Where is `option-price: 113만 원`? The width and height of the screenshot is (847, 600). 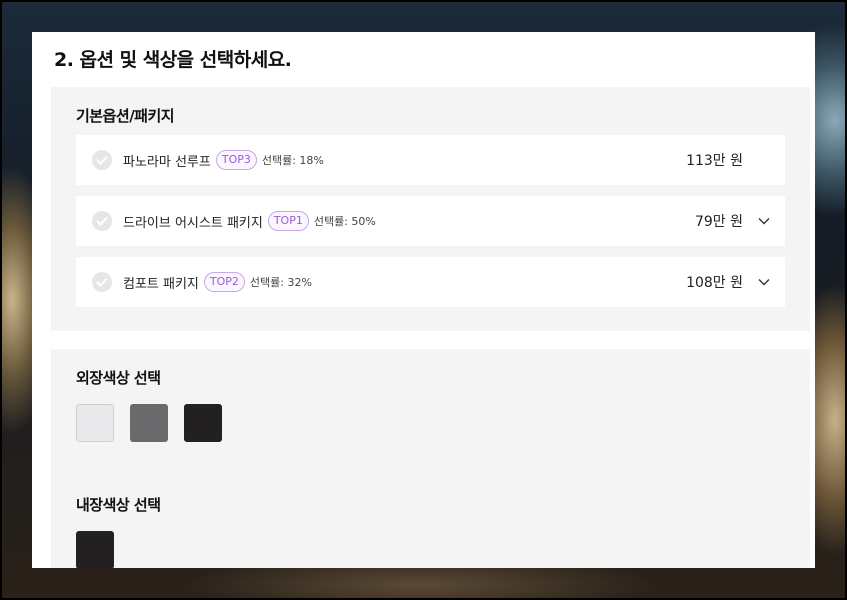 option-price: 113만 원 is located at coordinates (714, 161).